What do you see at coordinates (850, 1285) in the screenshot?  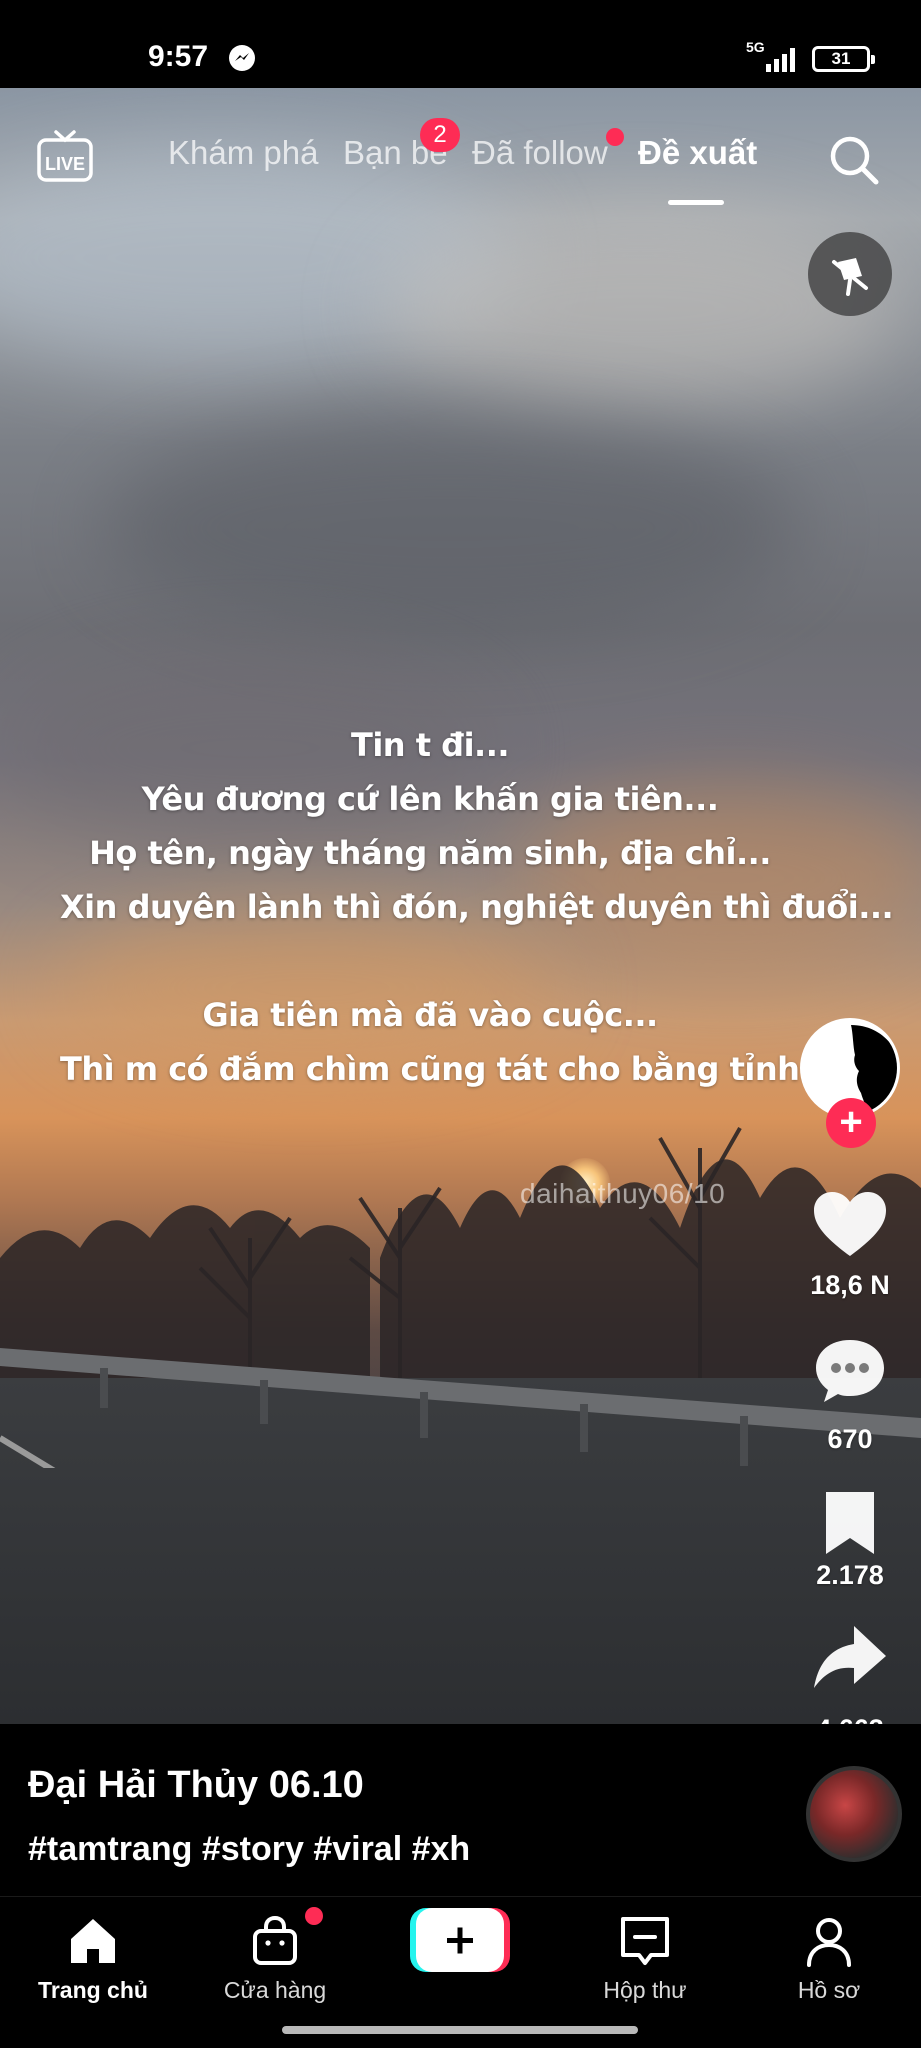 I see `like-count: 18,6 N` at bounding box center [850, 1285].